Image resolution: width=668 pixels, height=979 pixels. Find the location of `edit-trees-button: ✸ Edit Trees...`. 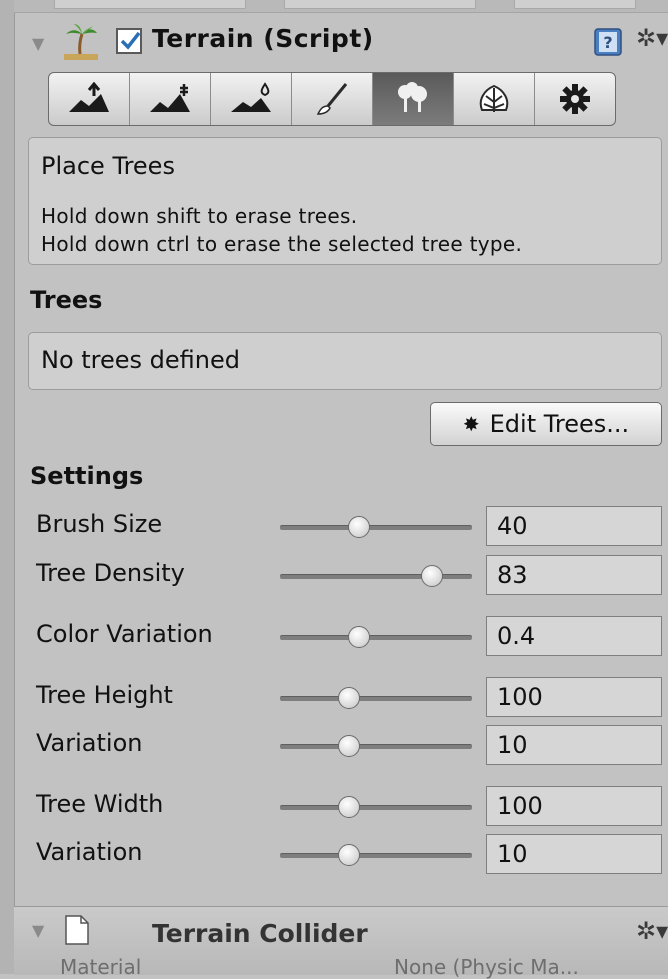

edit-trees-button: ✸ Edit Trees... is located at coordinates (546, 424).